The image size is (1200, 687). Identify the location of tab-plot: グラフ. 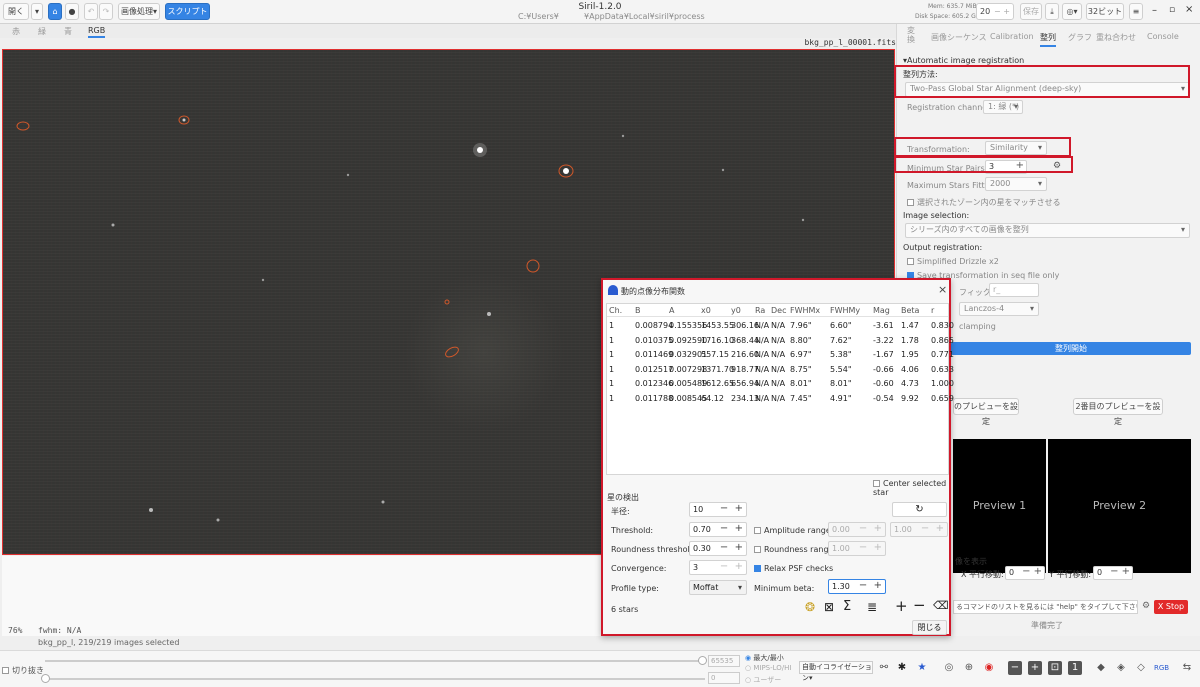
(1080, 37).